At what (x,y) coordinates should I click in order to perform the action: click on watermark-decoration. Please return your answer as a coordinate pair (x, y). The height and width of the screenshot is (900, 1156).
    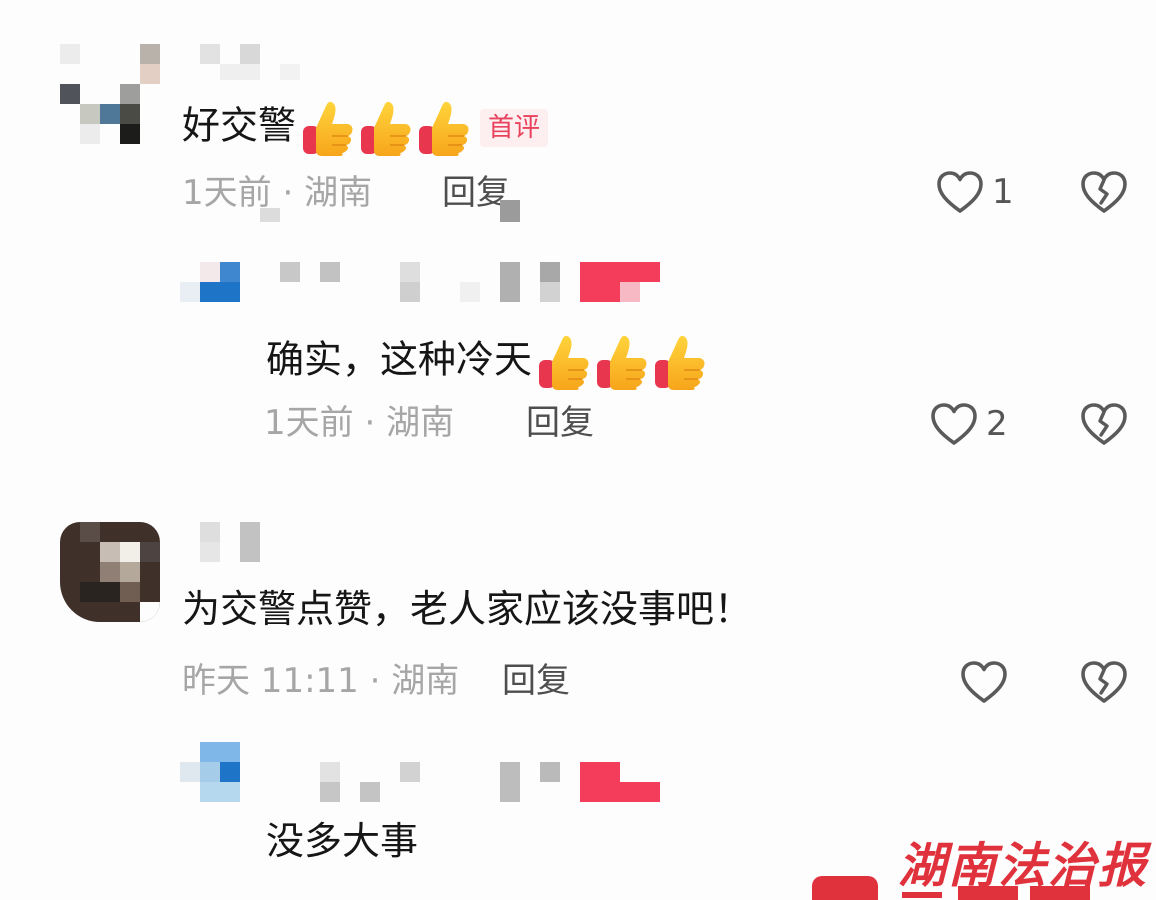
    Looking at the image, I should click on (996, 893).